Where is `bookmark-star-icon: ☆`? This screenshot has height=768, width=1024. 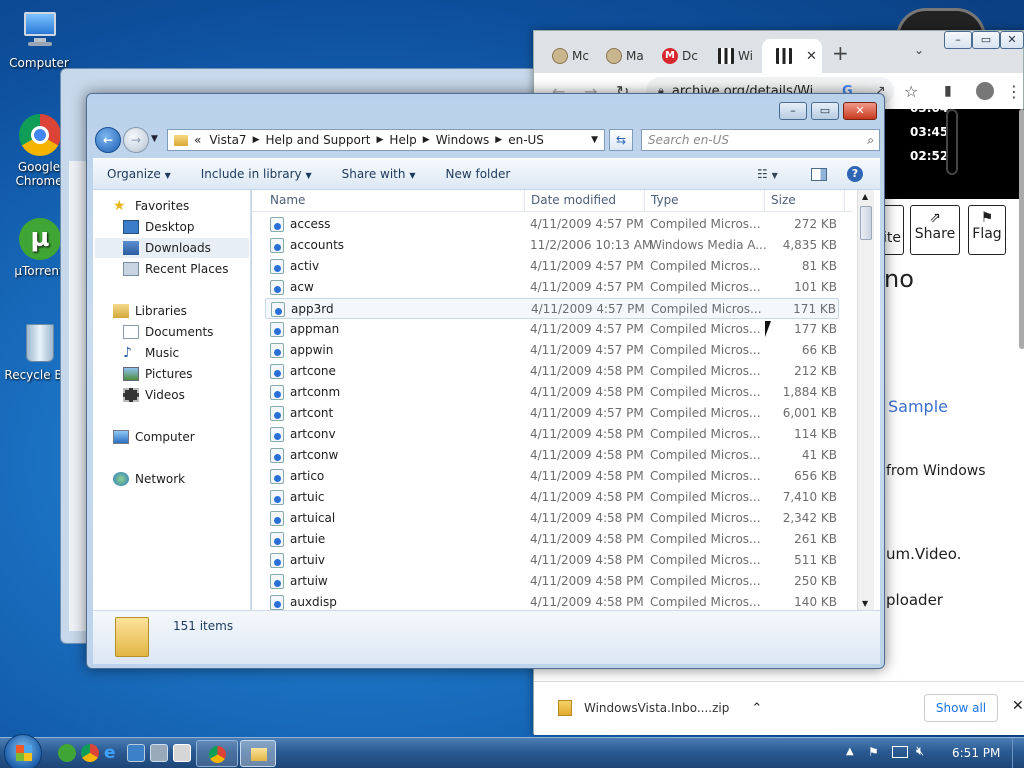 bookmark-star-icon: ☆ is located at coordinates (911, 91).